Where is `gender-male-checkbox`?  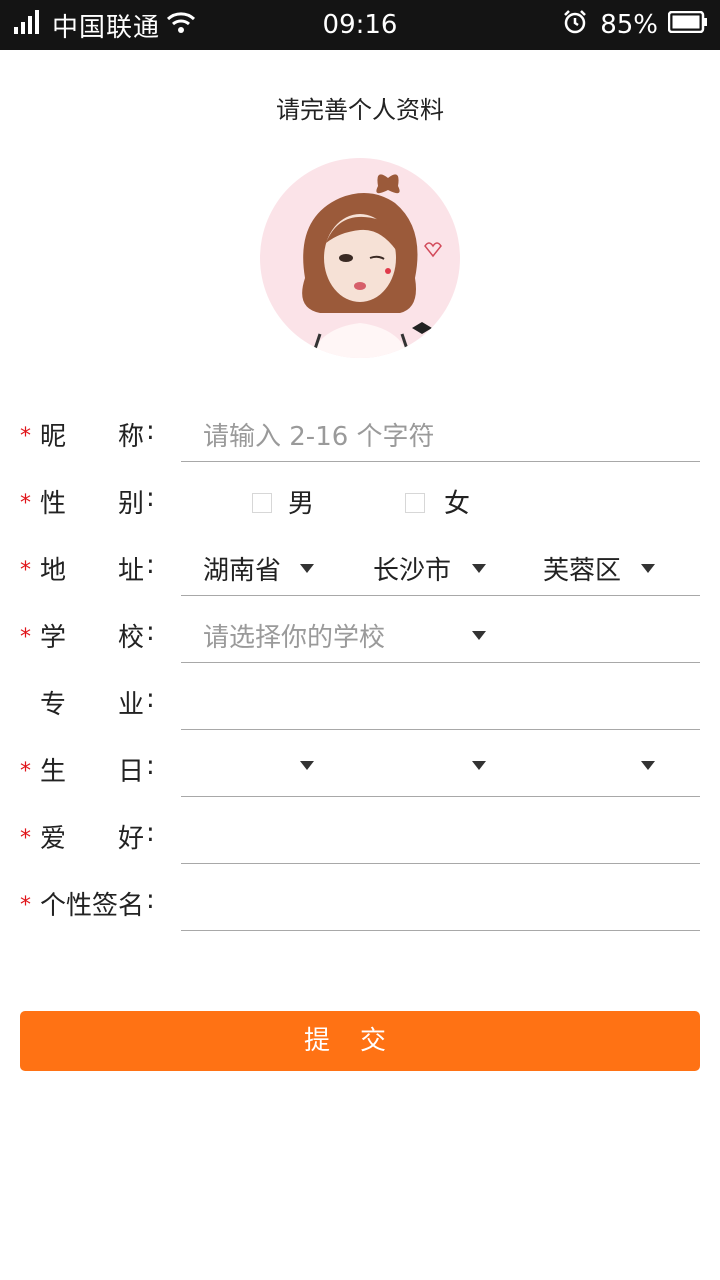 gender-male-checkbox is located at coordinates (262, 503).